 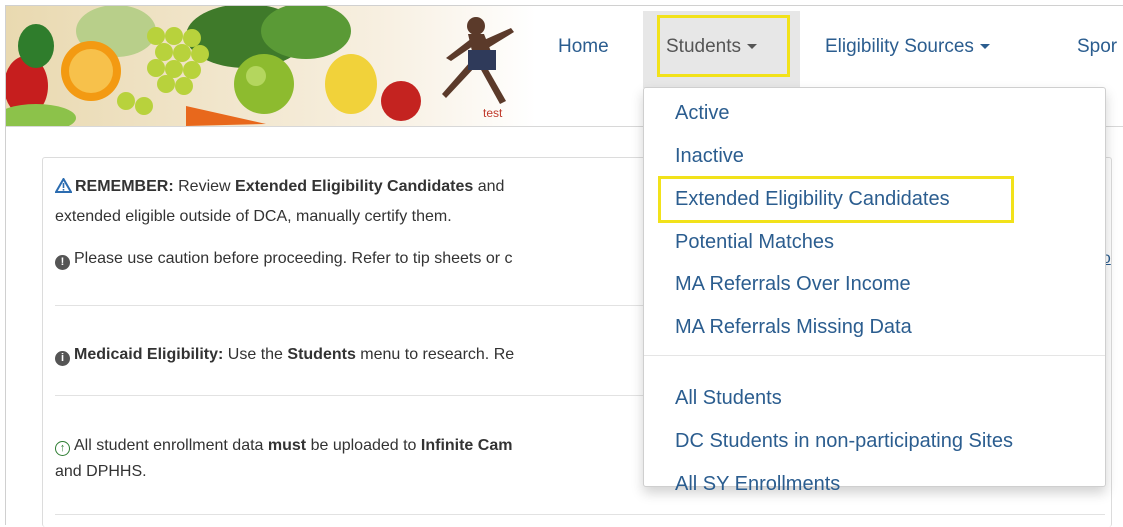 I want to click on nav-sponsors-partial: Spor, so click(x=1097, y=47).